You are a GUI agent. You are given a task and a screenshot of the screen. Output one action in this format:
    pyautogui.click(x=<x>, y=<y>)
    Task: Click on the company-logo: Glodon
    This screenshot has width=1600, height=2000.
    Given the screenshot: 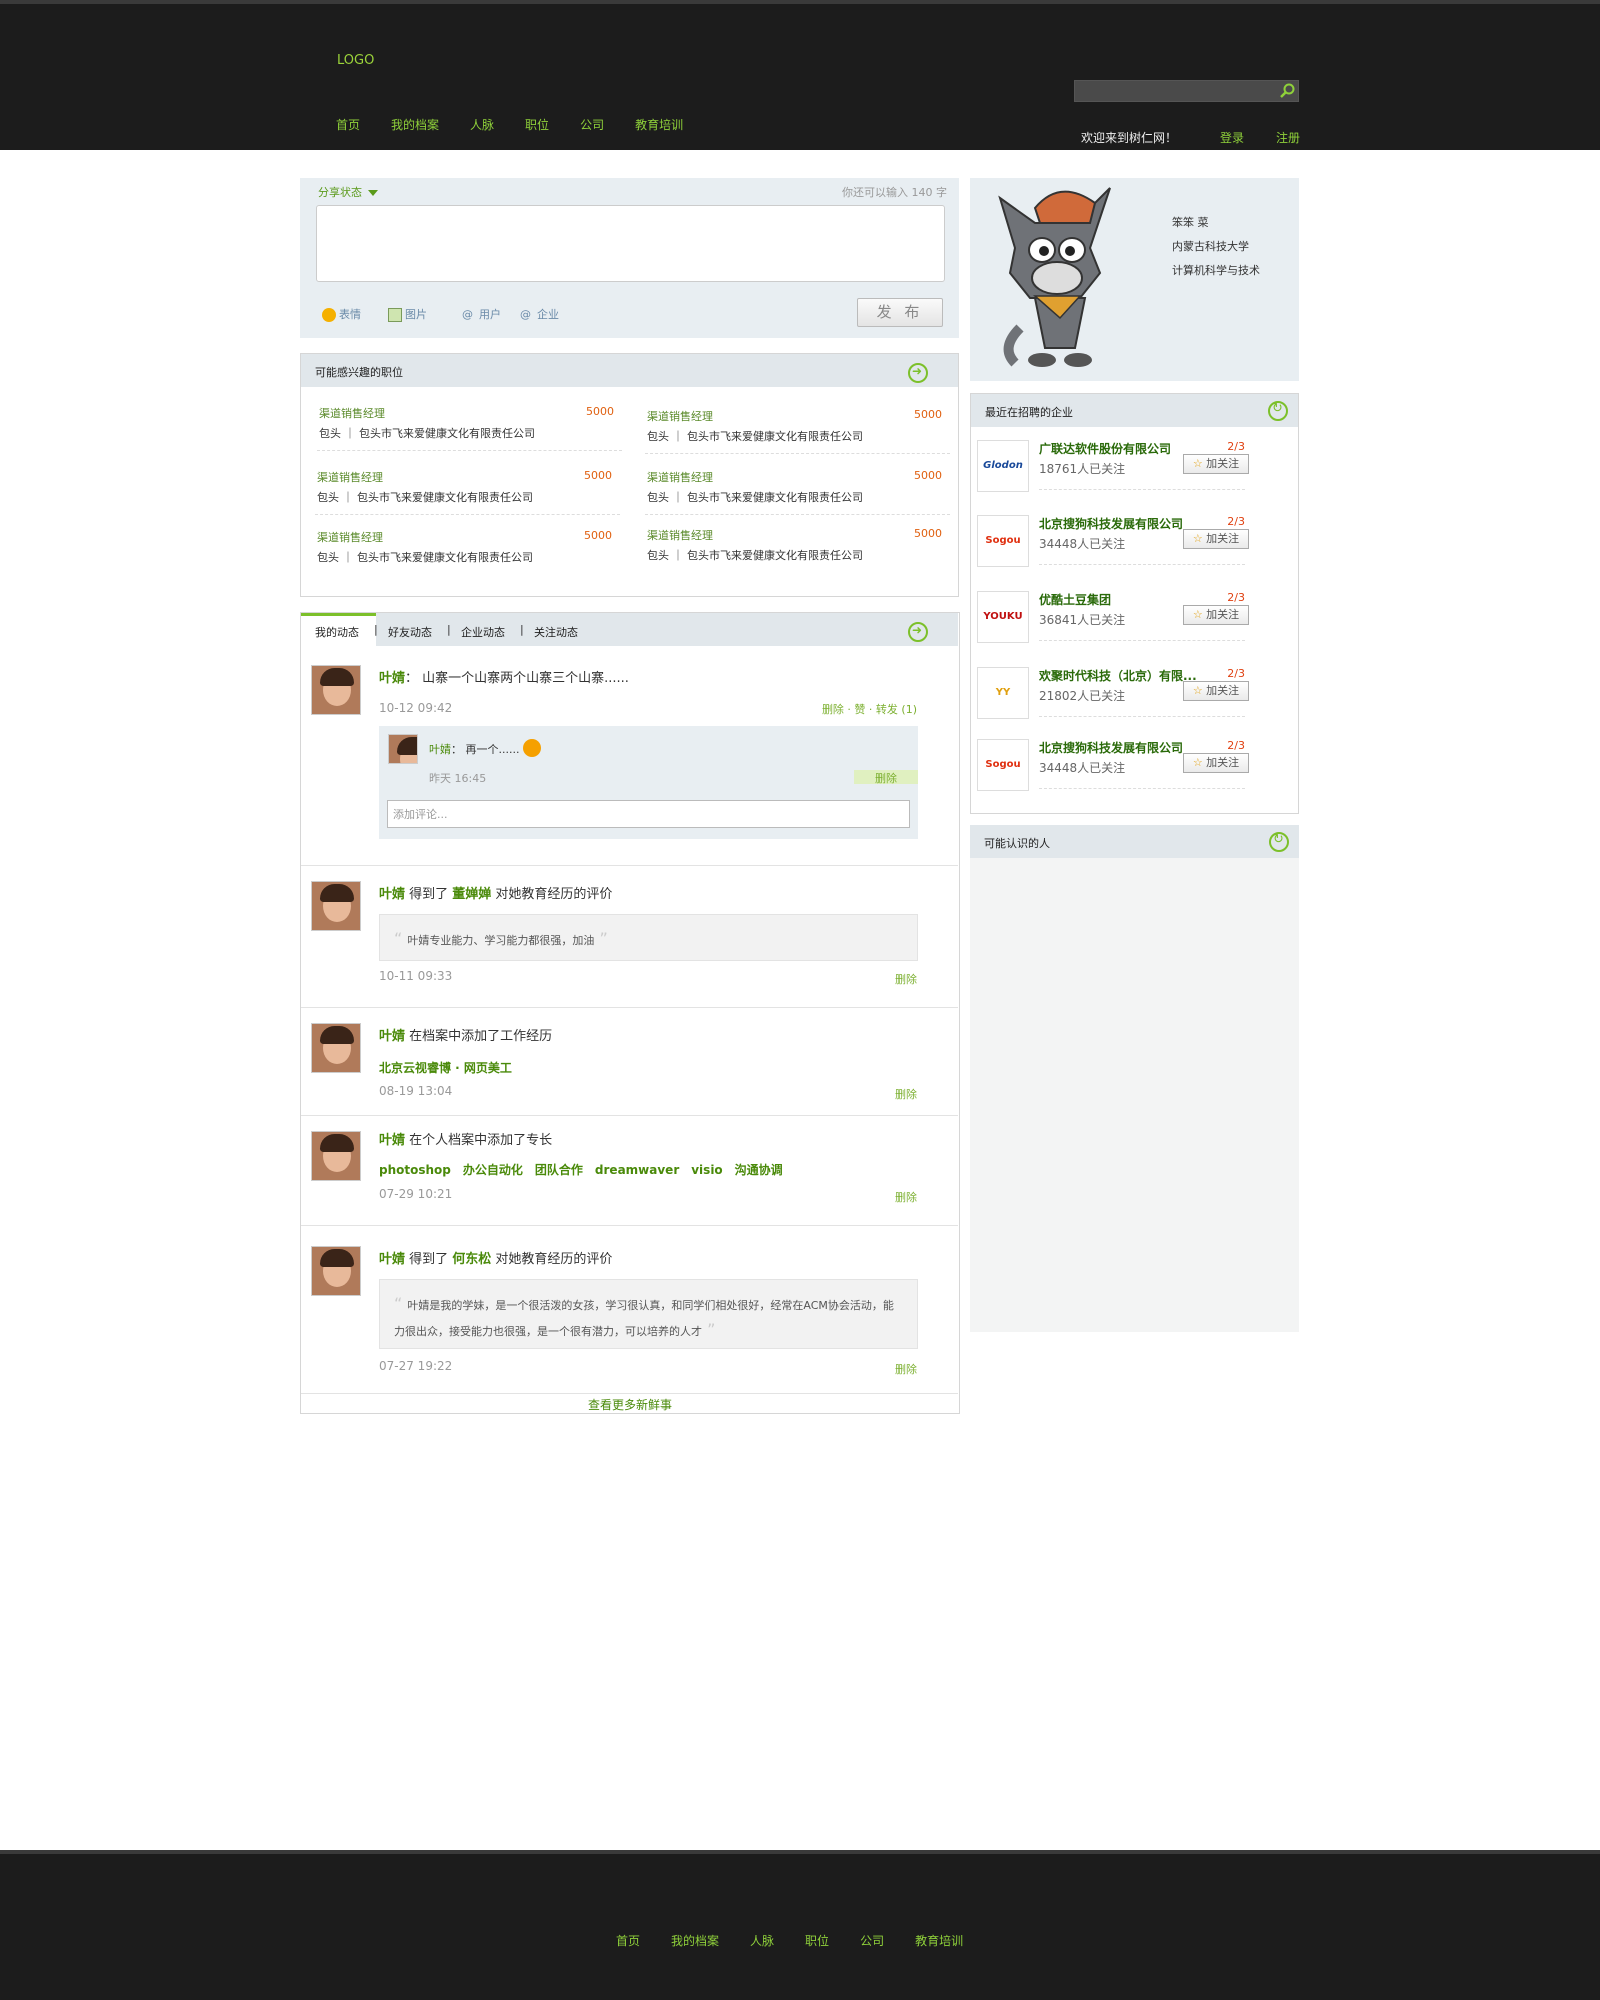 What is the action you would take?
    pyautogui.click(x=1003, y=466)
    